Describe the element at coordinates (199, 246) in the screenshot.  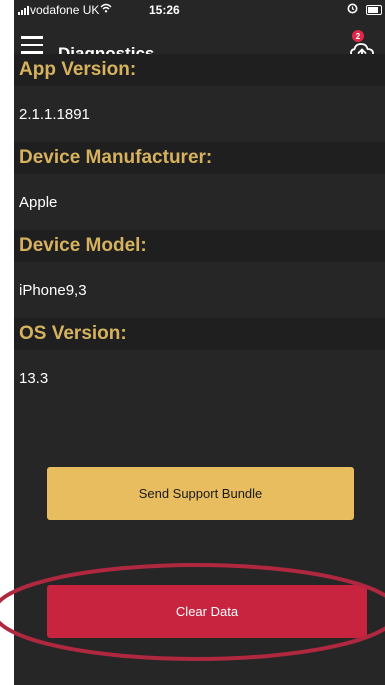
I see `device-model-label: Device Model:` at that location.